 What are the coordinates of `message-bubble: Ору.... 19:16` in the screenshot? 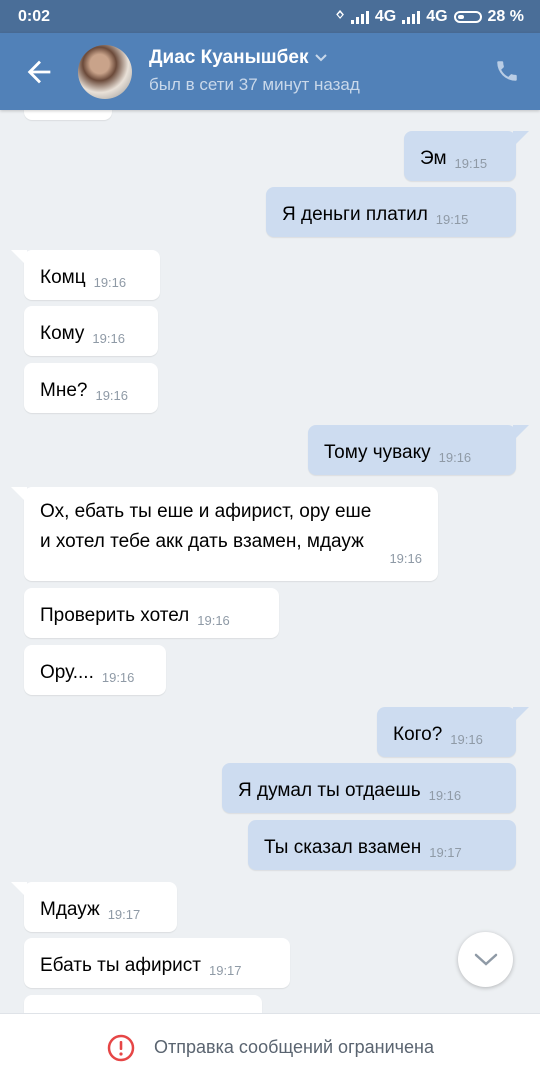 It's located at (95, 670).